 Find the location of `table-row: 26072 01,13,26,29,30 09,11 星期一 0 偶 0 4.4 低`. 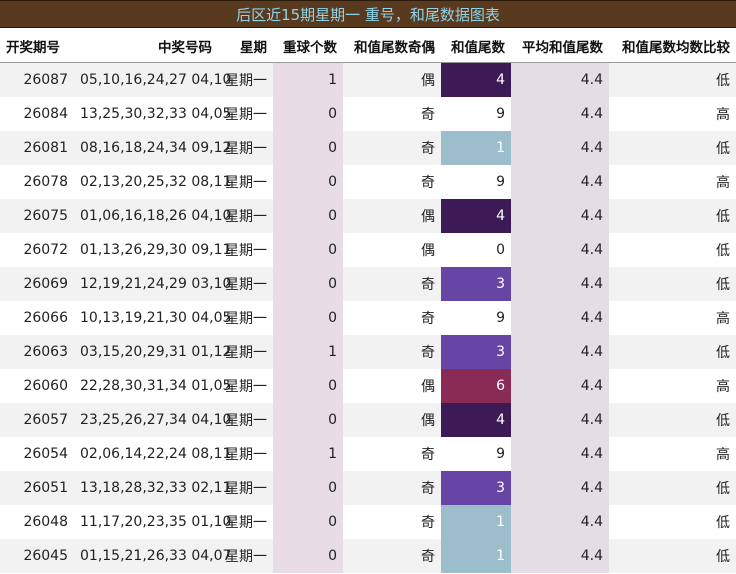

table-row: 26072 01,13,26,29,30 09,11 星期一 0 偶 0 4.4 低 is located at coordinates (368, 250).